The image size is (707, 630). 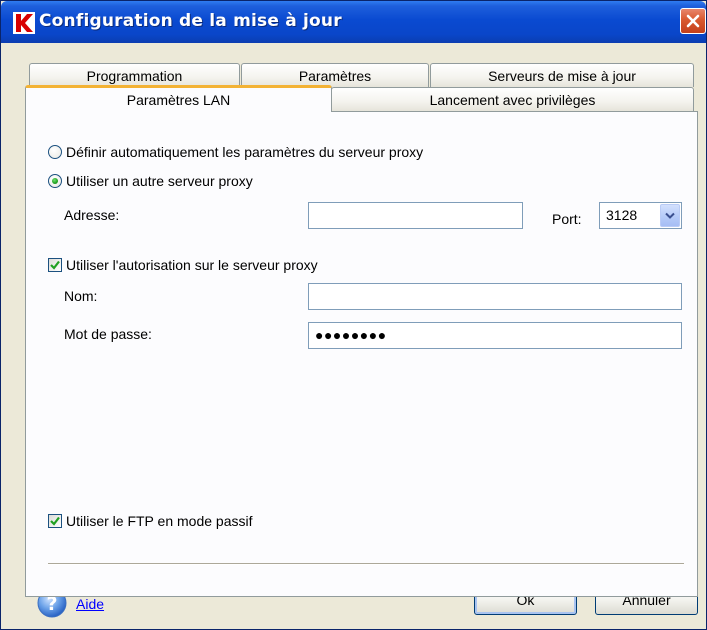 What do you see at coordinates (190, 21) in the screenshot?
I see `window-title: Configuration de la mise à jour` at bounding box center [190, 21].